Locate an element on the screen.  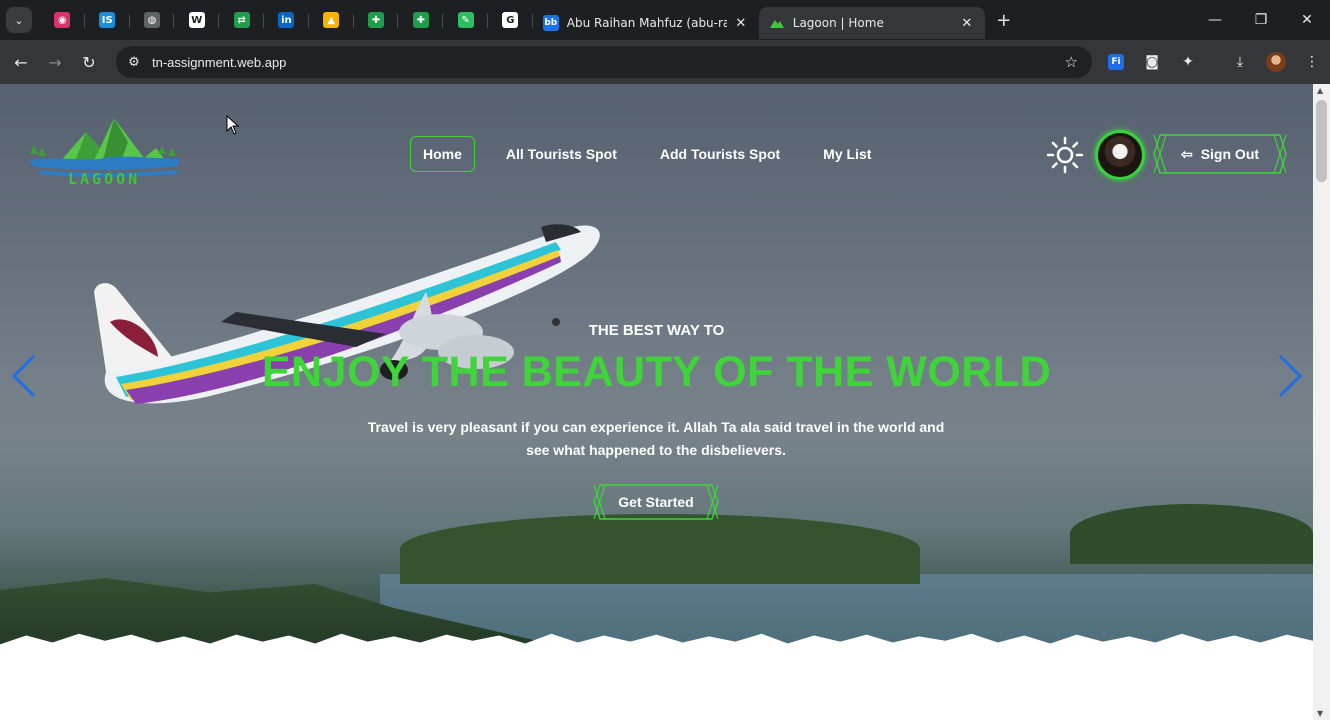
tab-search-dropdown-icon: ⌄ is located at coordinates (19, 20).